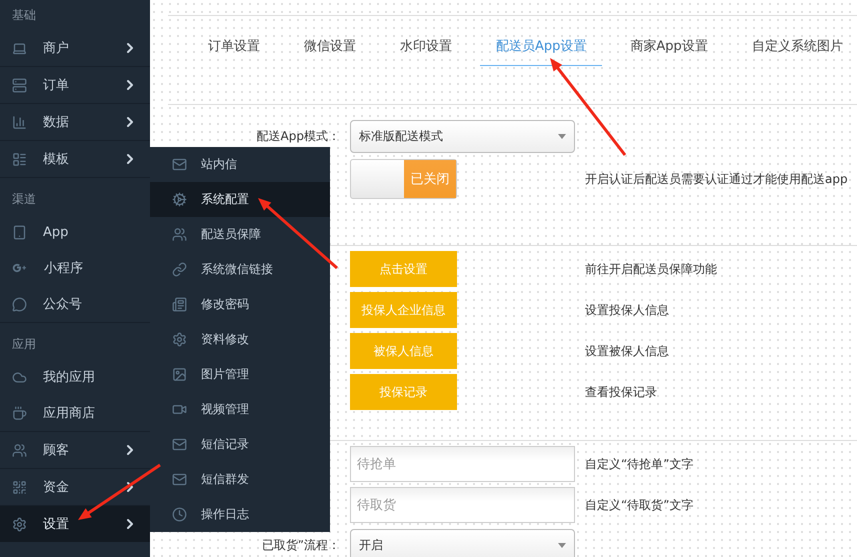 The height and width of the screenshot is (557, 857). Describe the element at coordinates (234, 51) in the screenshot. I see `tab: 订单设置` at that location.